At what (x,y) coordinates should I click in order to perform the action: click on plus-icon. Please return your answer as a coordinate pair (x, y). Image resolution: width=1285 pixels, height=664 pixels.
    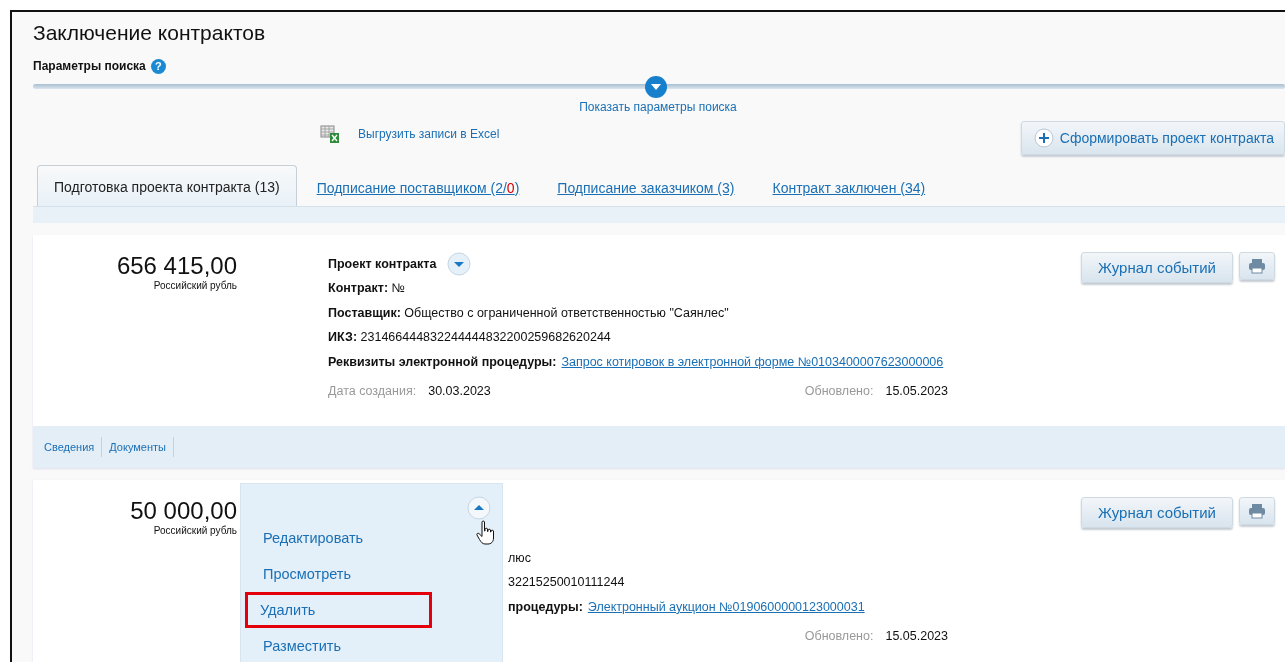
    Looking at the image, I should click on (1043, 138).